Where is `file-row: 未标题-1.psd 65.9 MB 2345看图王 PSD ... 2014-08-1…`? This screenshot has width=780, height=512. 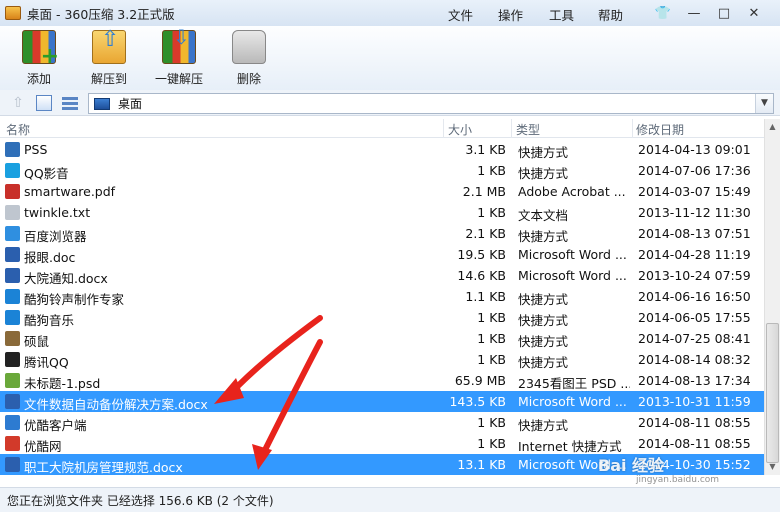 file-row: 未标题-1.psd 65.9 MB 2345看图王 PSD ... 2014-08-1… is located at coordinates (382, 380).